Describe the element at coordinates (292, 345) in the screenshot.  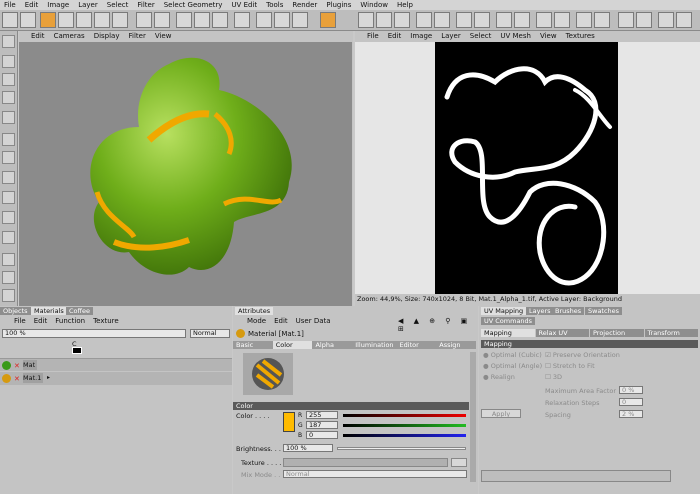
I see `subtab-color: Color` at that location.